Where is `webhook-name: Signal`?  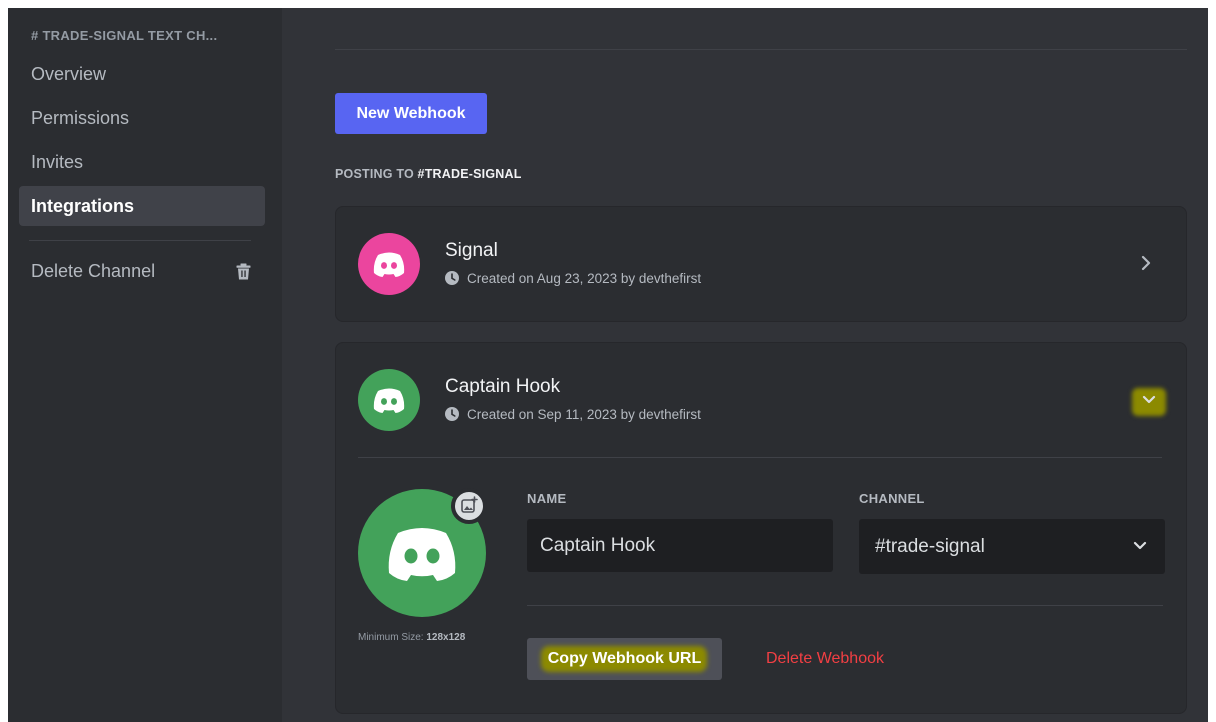 webhook-name: Signal is located at coordinates (471, 250).